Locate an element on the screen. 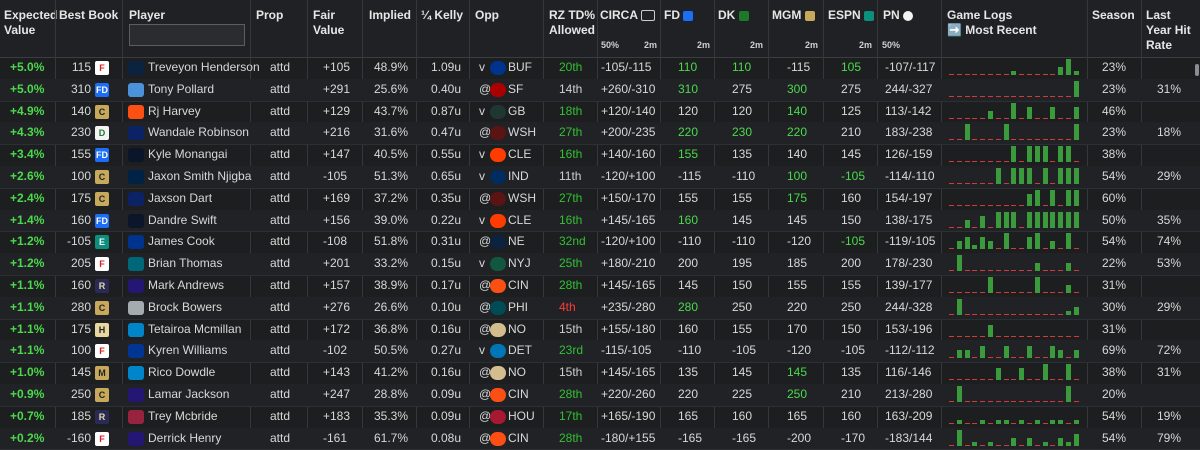  player-name: Dandre Swift is located at coordinates (182, 221).